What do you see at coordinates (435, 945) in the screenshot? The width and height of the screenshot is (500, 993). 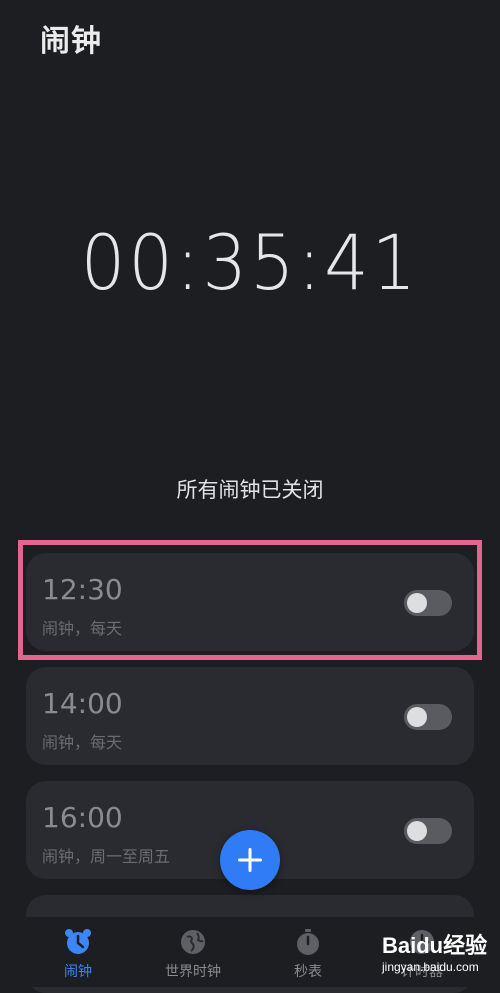 I see `watermark-brand: Baidu经验` at bounding box center [435, 945].